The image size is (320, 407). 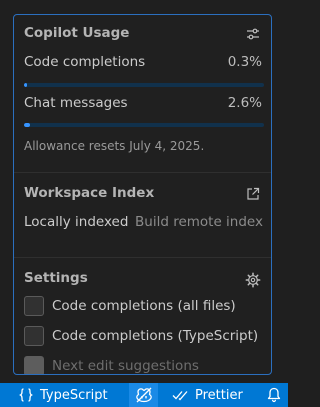 What do you see at coordinates (199, 222) in the screenshot?
I see `build-remote-index-link: Build remote index` at bounding box center [199, 222].